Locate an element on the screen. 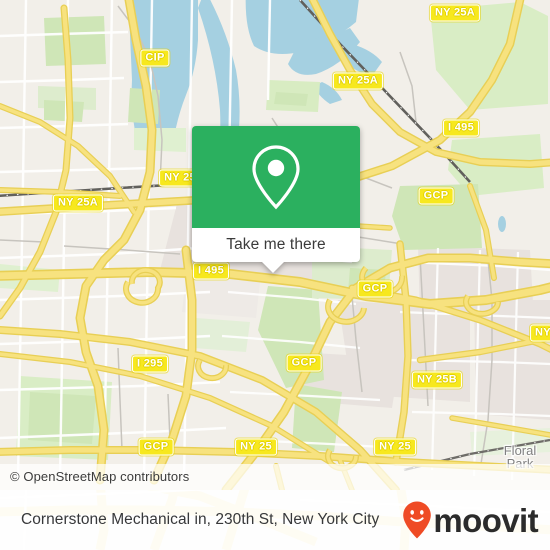  popup-cta-bar: Take me there is located at coordinates (276, 245).